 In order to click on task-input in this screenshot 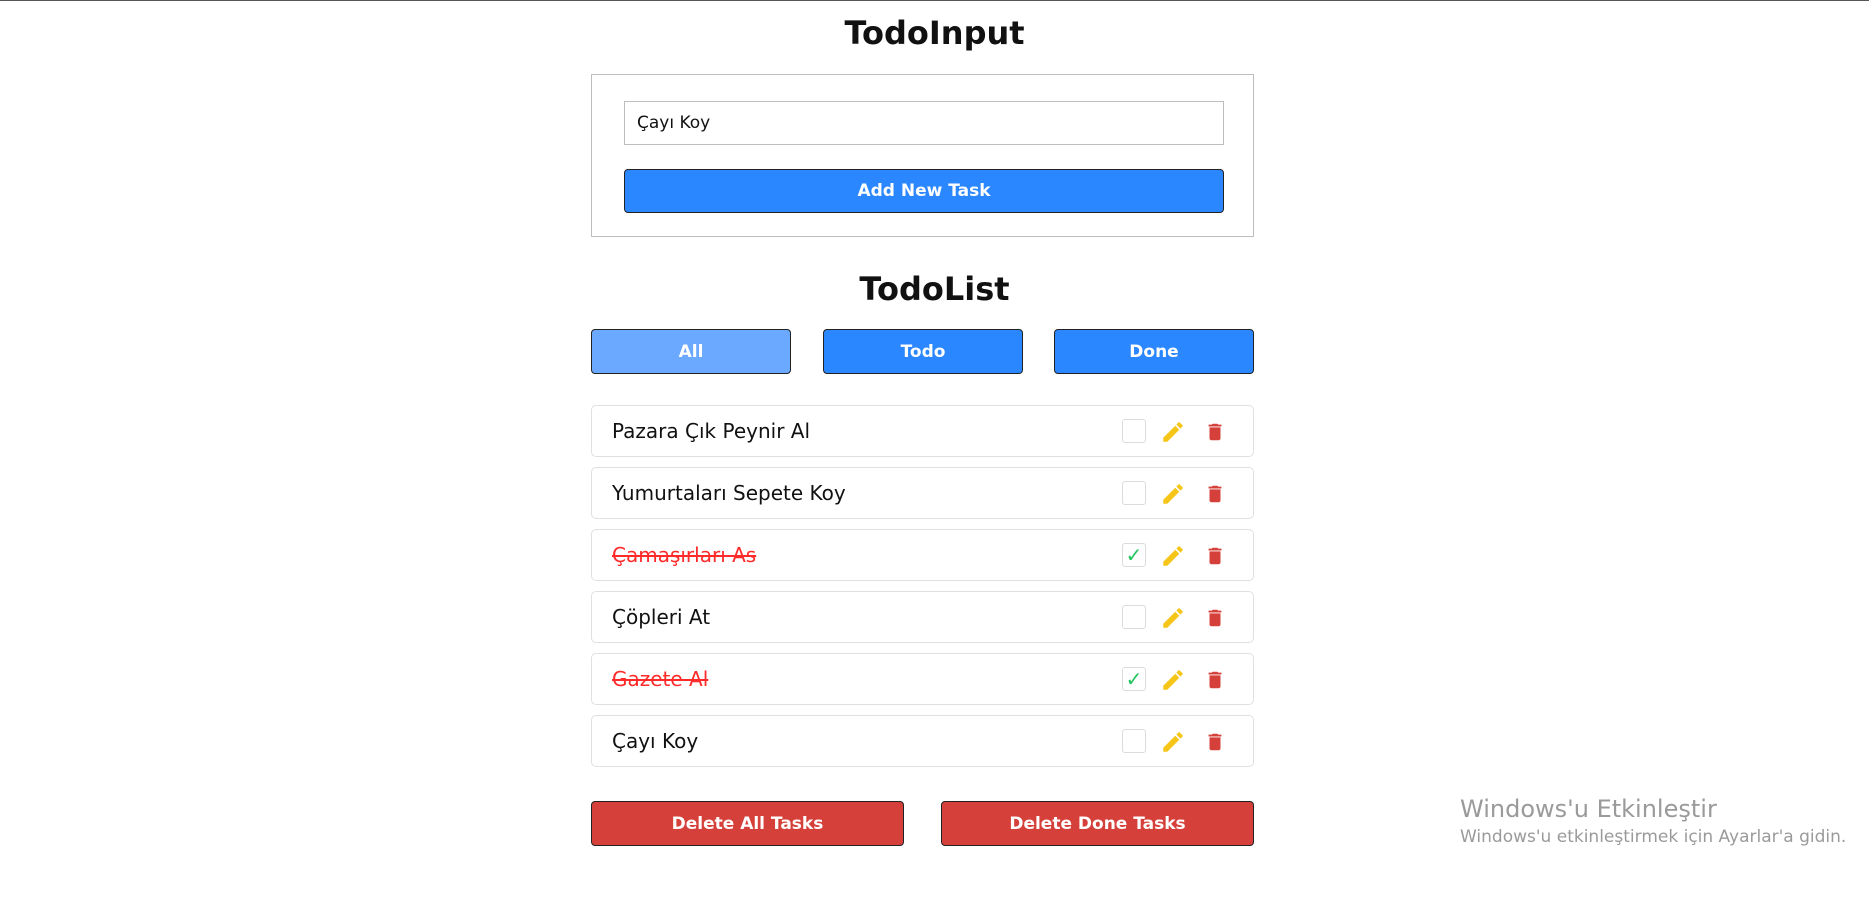, I will do `click(924, 123)`.